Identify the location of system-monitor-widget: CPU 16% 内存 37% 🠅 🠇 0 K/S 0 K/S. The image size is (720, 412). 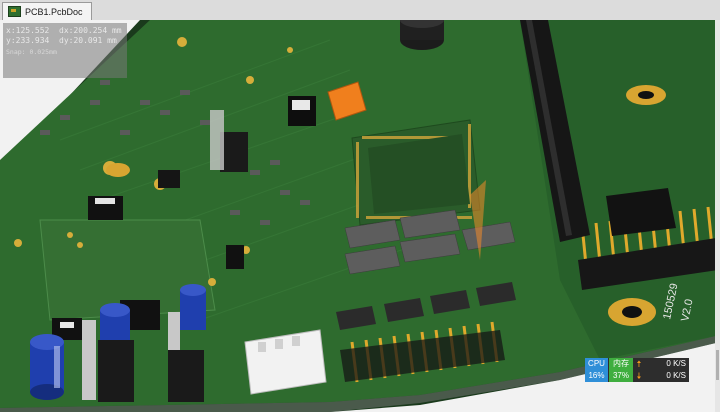
(637, 370).